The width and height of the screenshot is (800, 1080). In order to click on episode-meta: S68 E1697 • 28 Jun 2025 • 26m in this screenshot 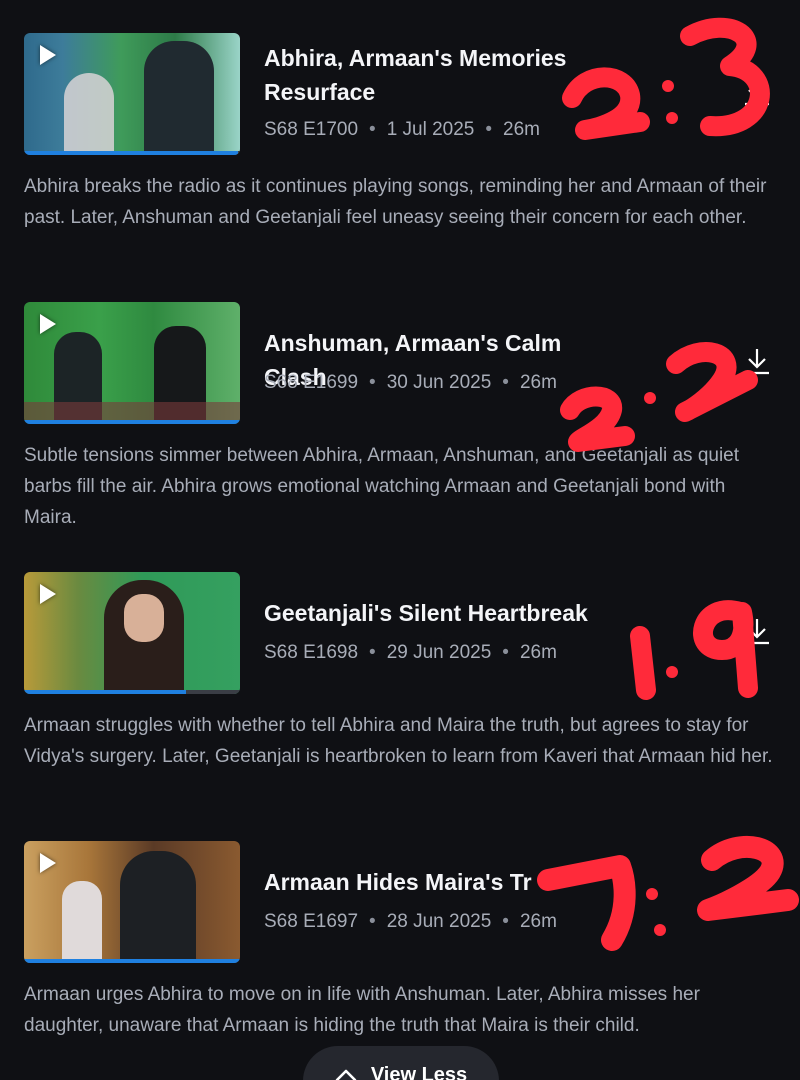, I will do `click(410, 922)`.